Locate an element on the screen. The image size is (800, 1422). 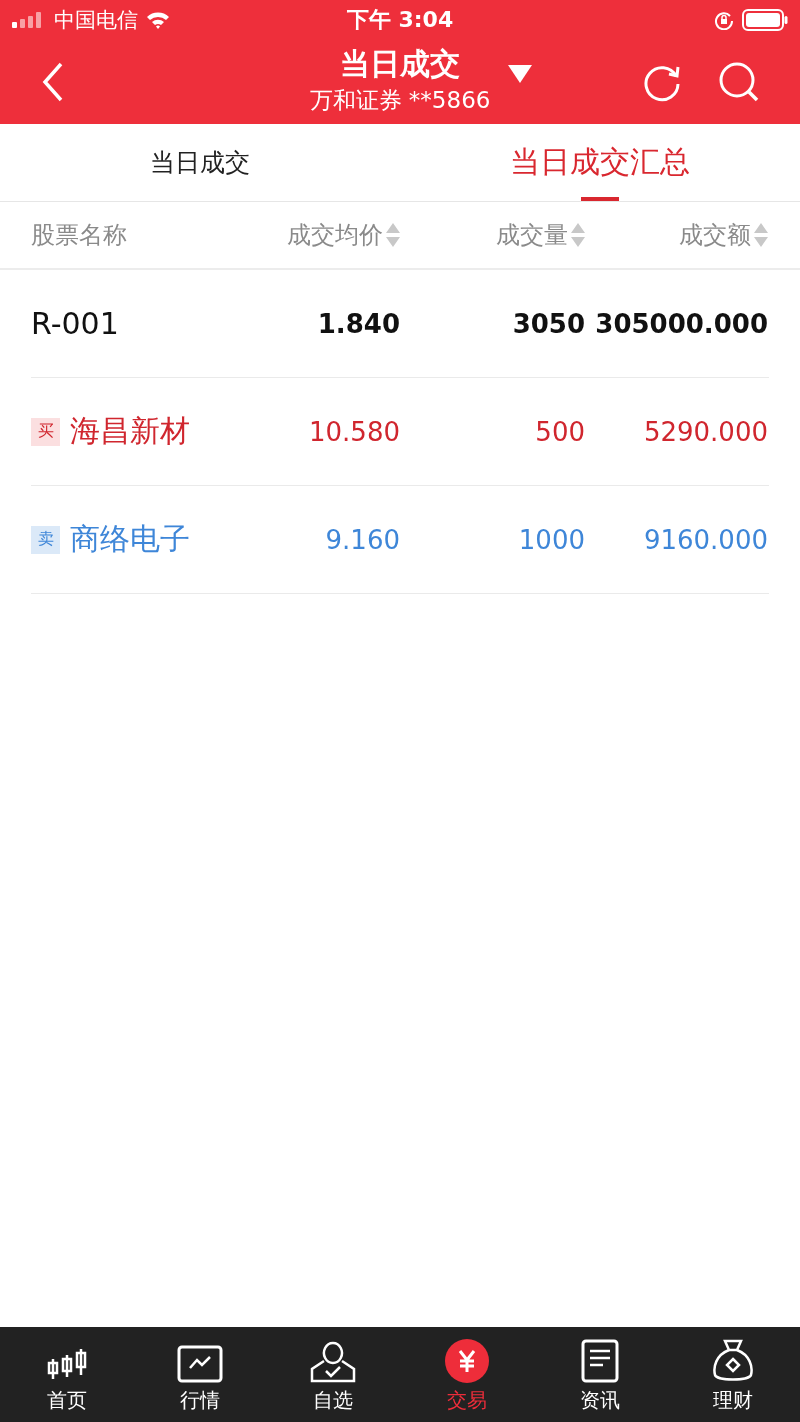
table-cell: 500 is located at coordinates (560, 431).